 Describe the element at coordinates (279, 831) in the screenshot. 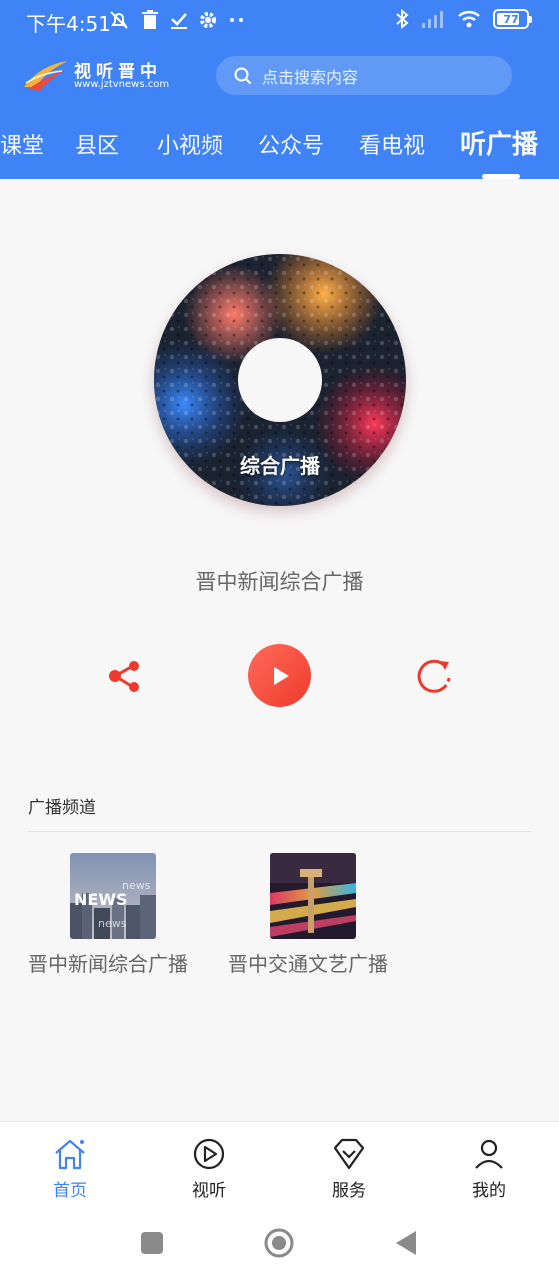

I see `section-divider` at that location.